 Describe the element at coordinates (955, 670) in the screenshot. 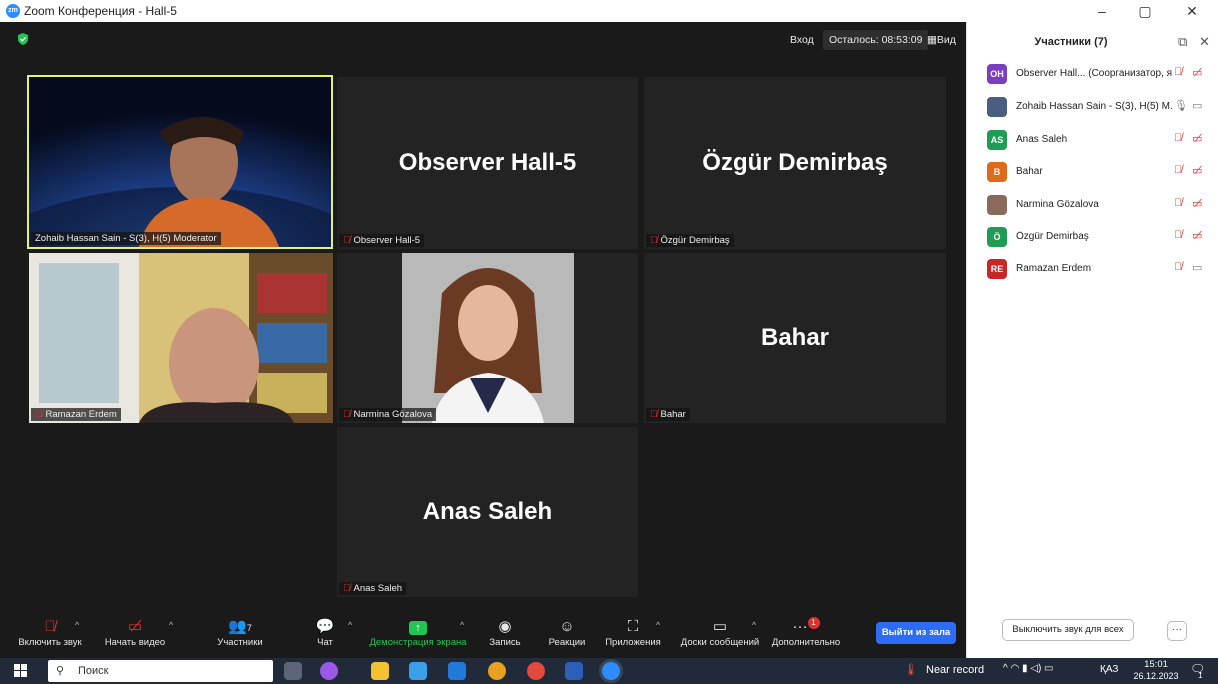

I see `weather-text: Near record` at that location.